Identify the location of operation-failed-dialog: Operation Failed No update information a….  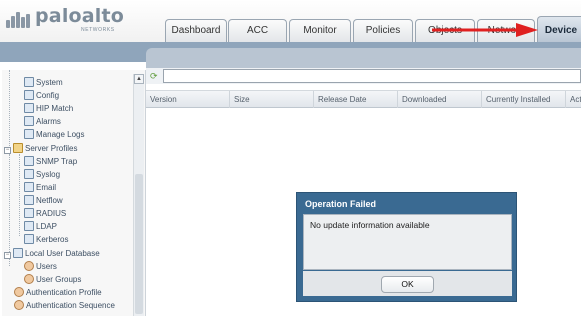
(406, 247).